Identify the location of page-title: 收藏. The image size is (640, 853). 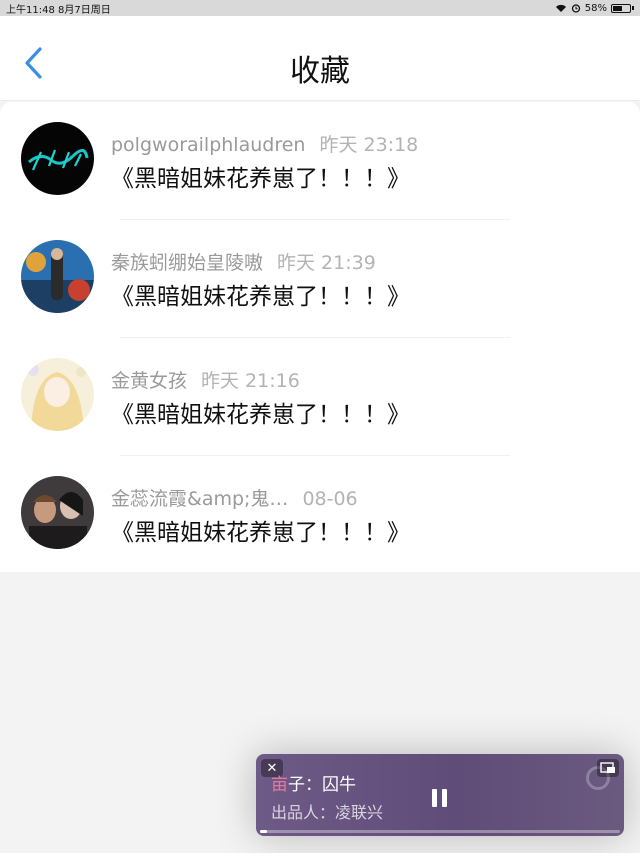
(320, 71).